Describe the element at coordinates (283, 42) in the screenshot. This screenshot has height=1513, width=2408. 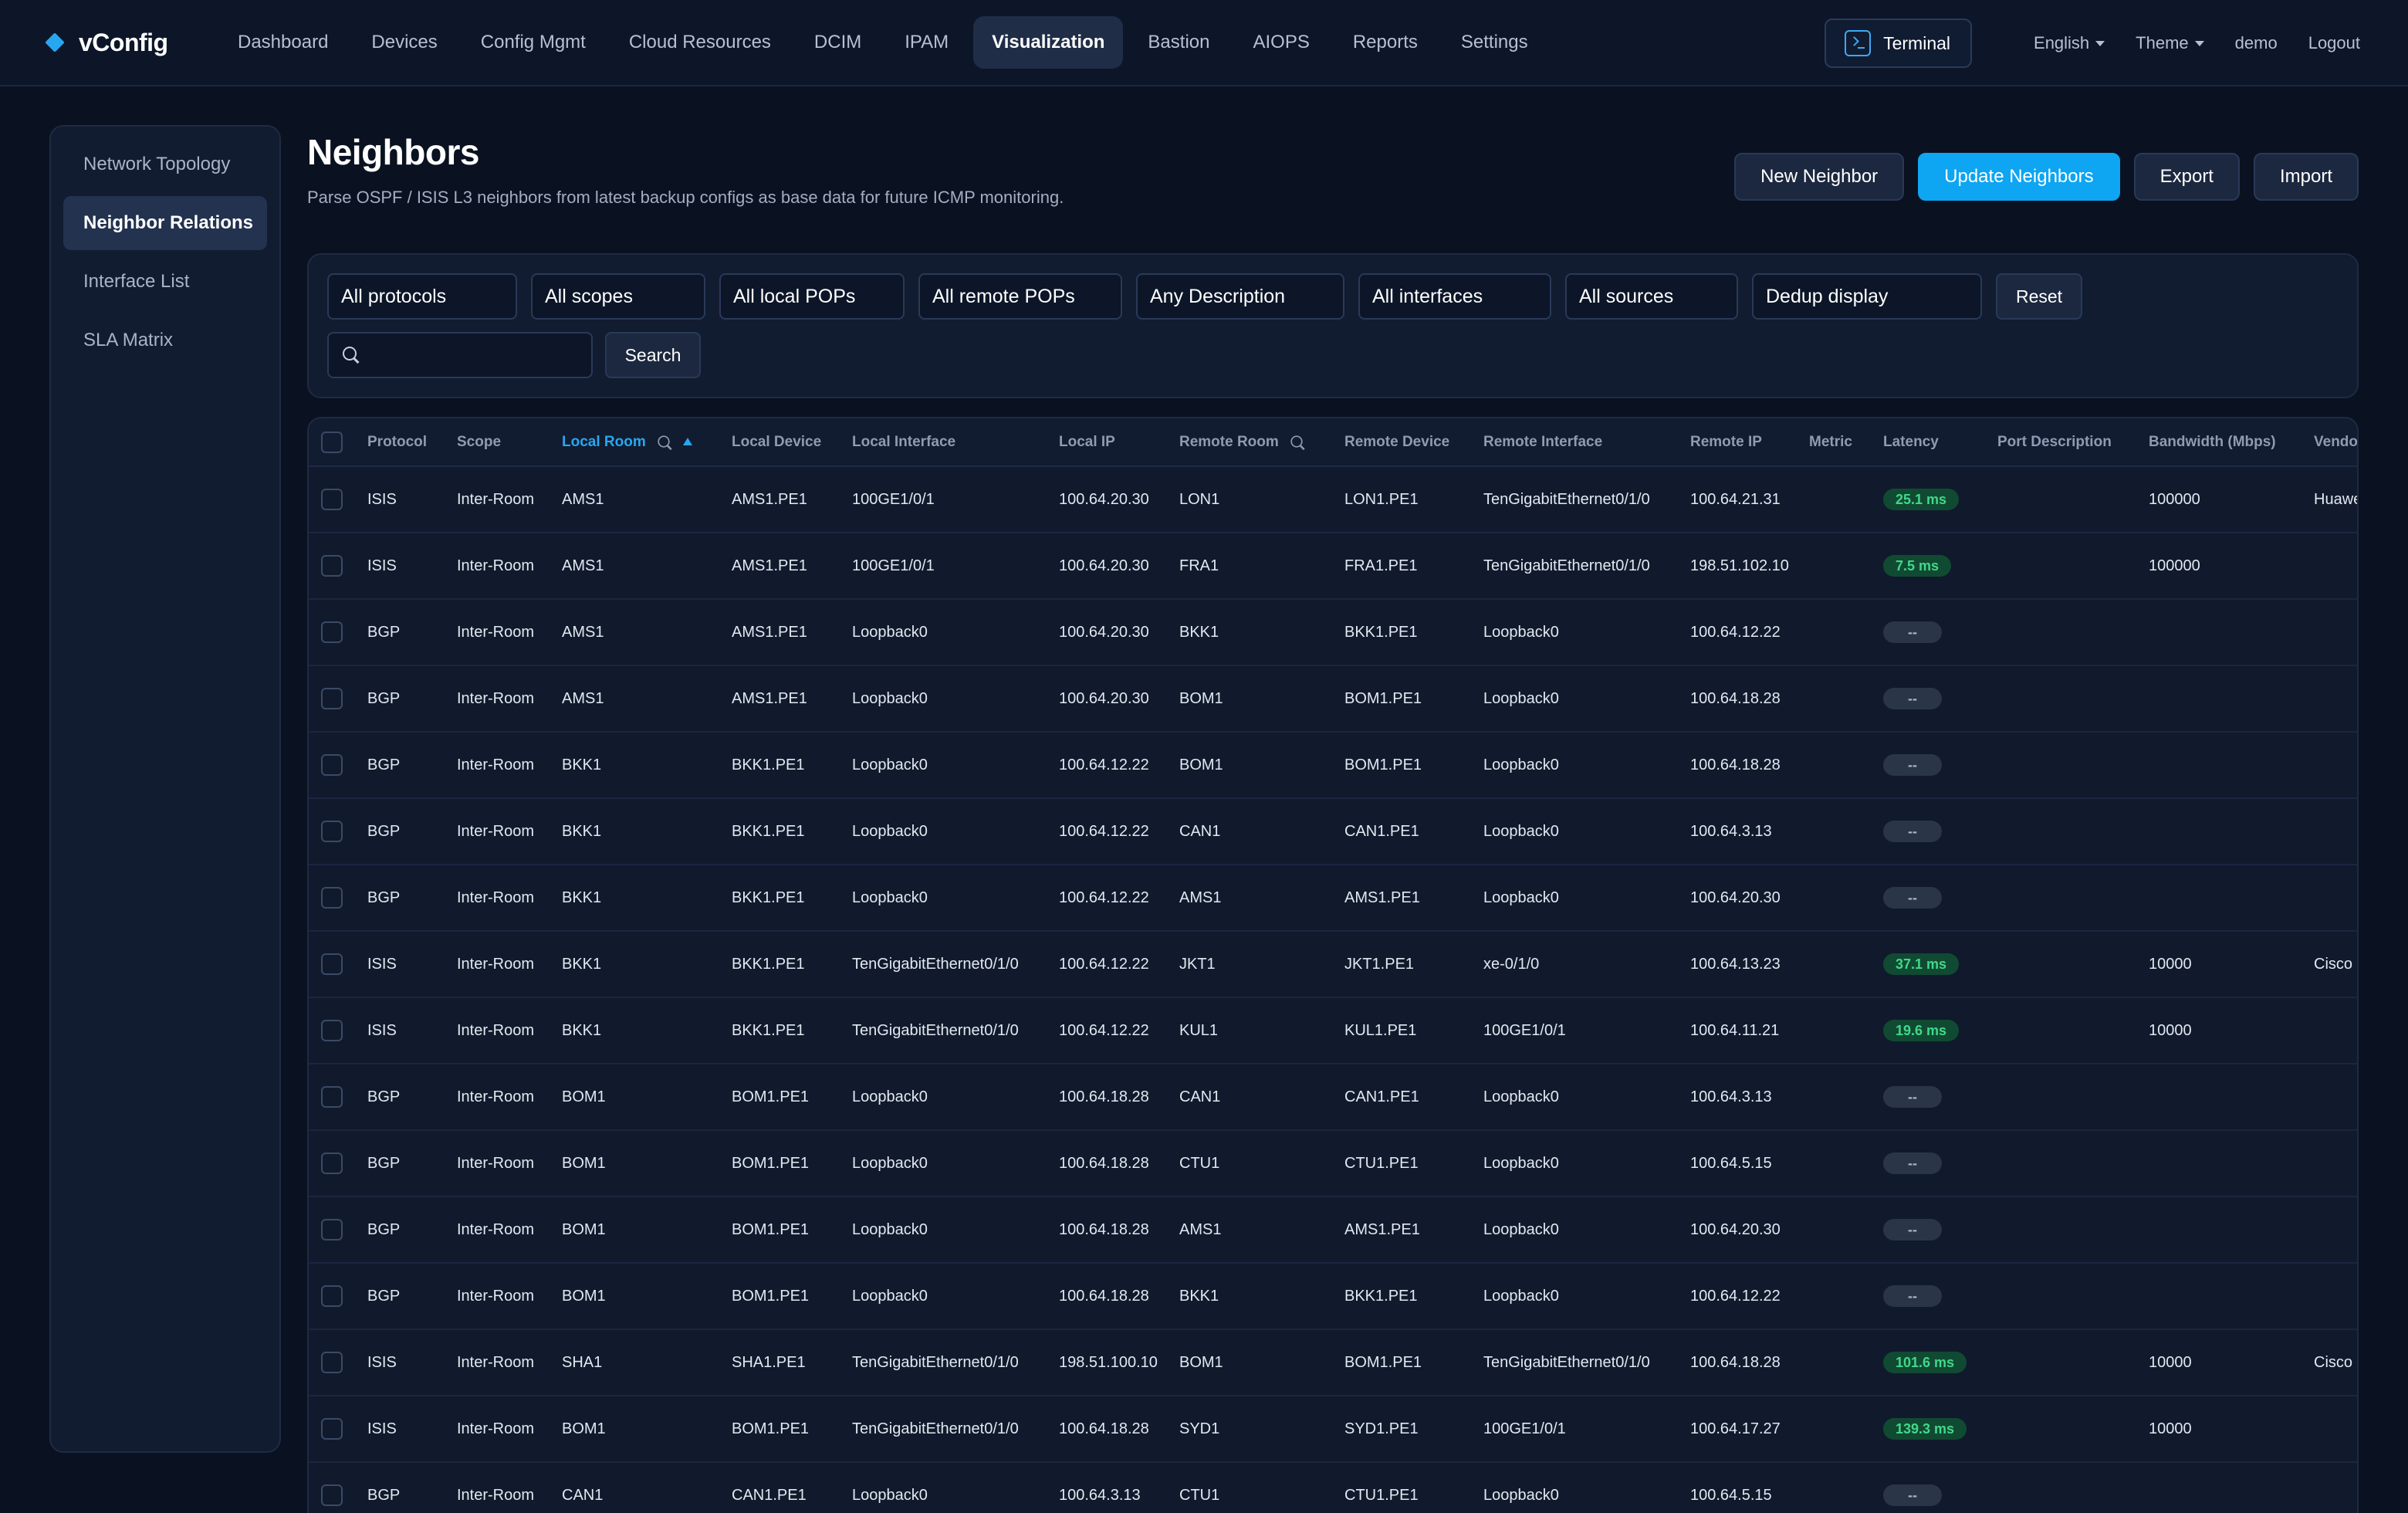
I see `nav-dashboard: Dashboard` at that location.